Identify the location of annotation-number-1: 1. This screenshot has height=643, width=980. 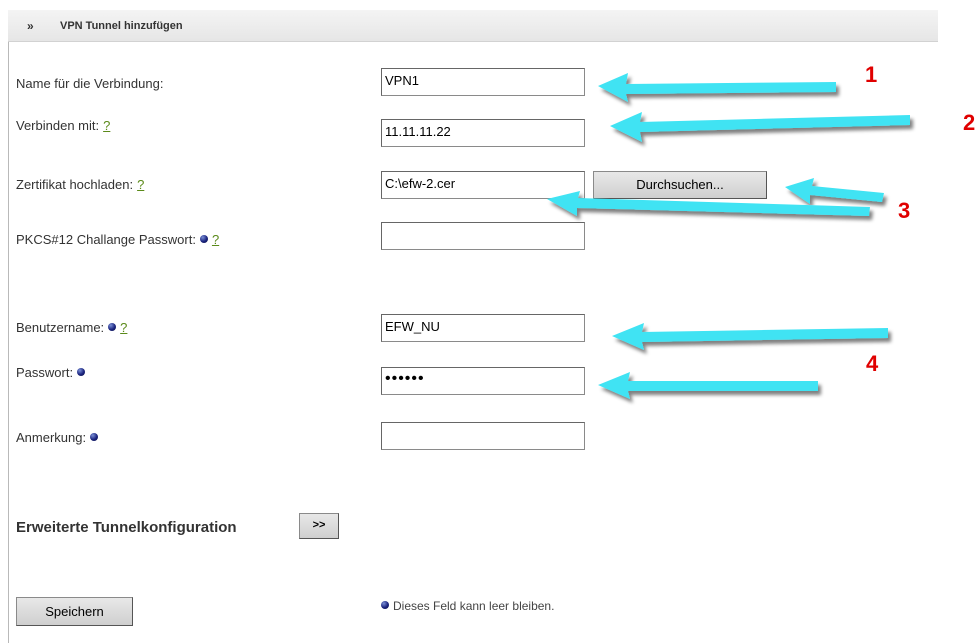
(871, 74).